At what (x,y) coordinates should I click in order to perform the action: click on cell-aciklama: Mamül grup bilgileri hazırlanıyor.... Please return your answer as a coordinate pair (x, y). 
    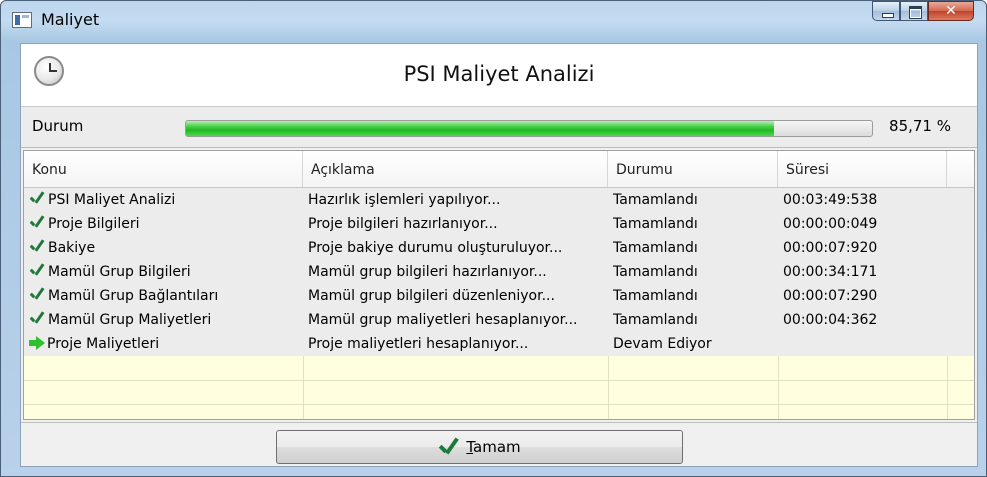
    Looking at the image, I should click on (455, 272).